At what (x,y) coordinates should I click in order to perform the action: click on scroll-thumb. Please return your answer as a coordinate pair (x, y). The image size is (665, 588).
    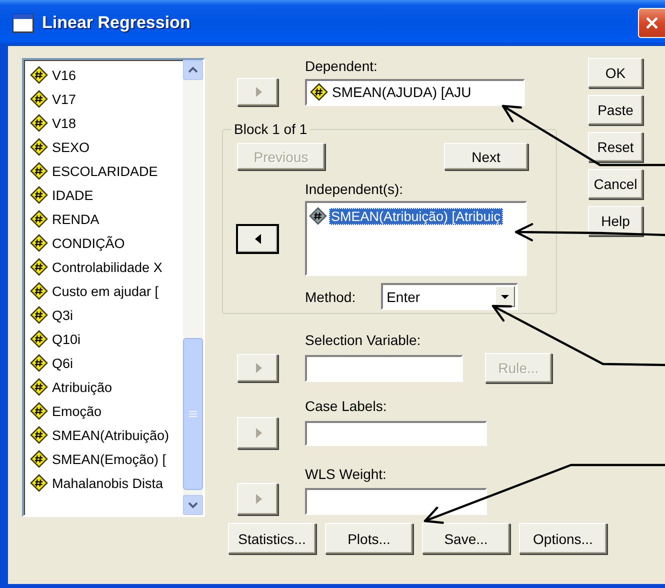
    Looking at the image, I should click on (193, 414).